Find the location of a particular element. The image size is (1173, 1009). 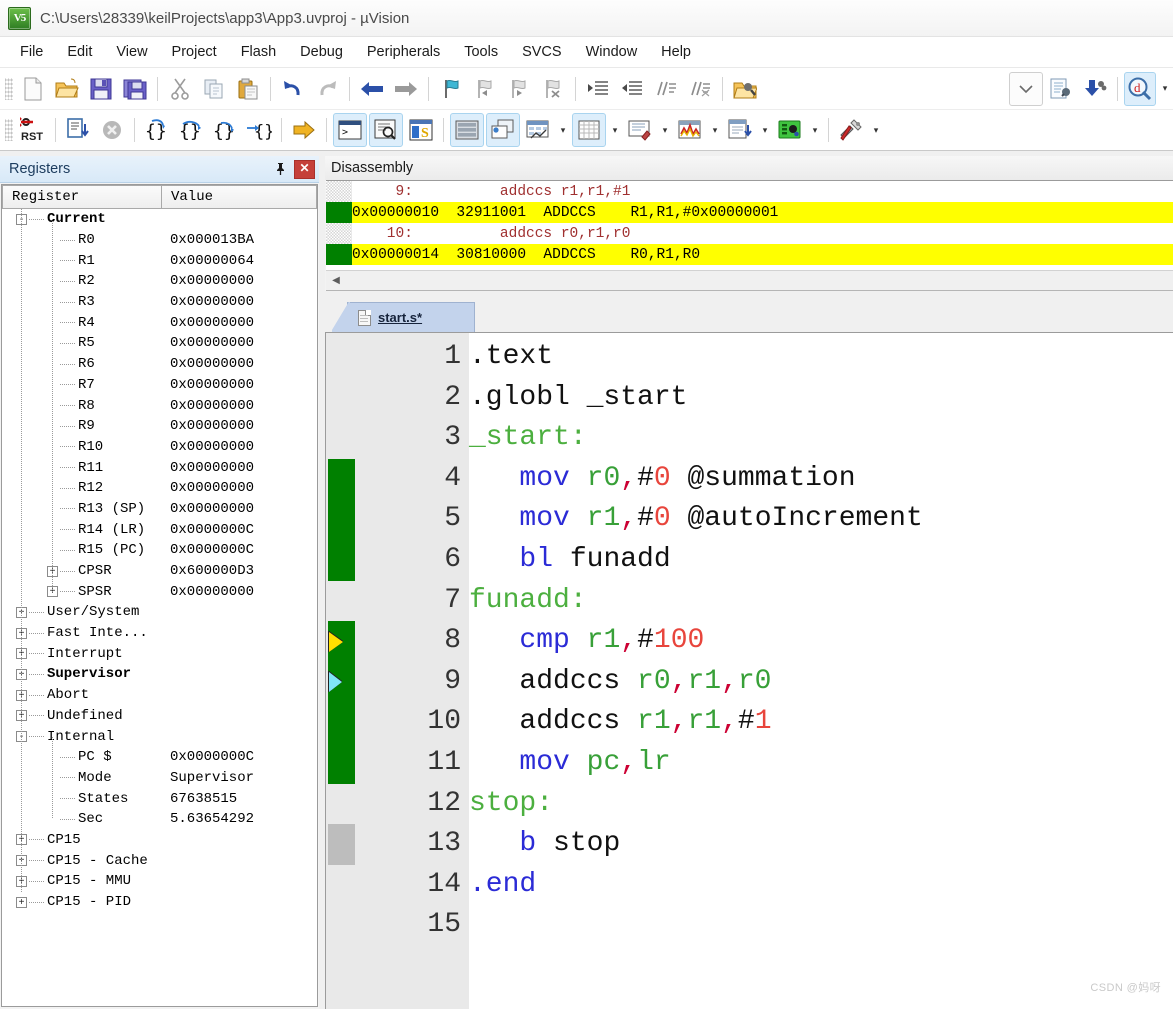

menu-item-flash: Flash is located at coordinates (258, 52).